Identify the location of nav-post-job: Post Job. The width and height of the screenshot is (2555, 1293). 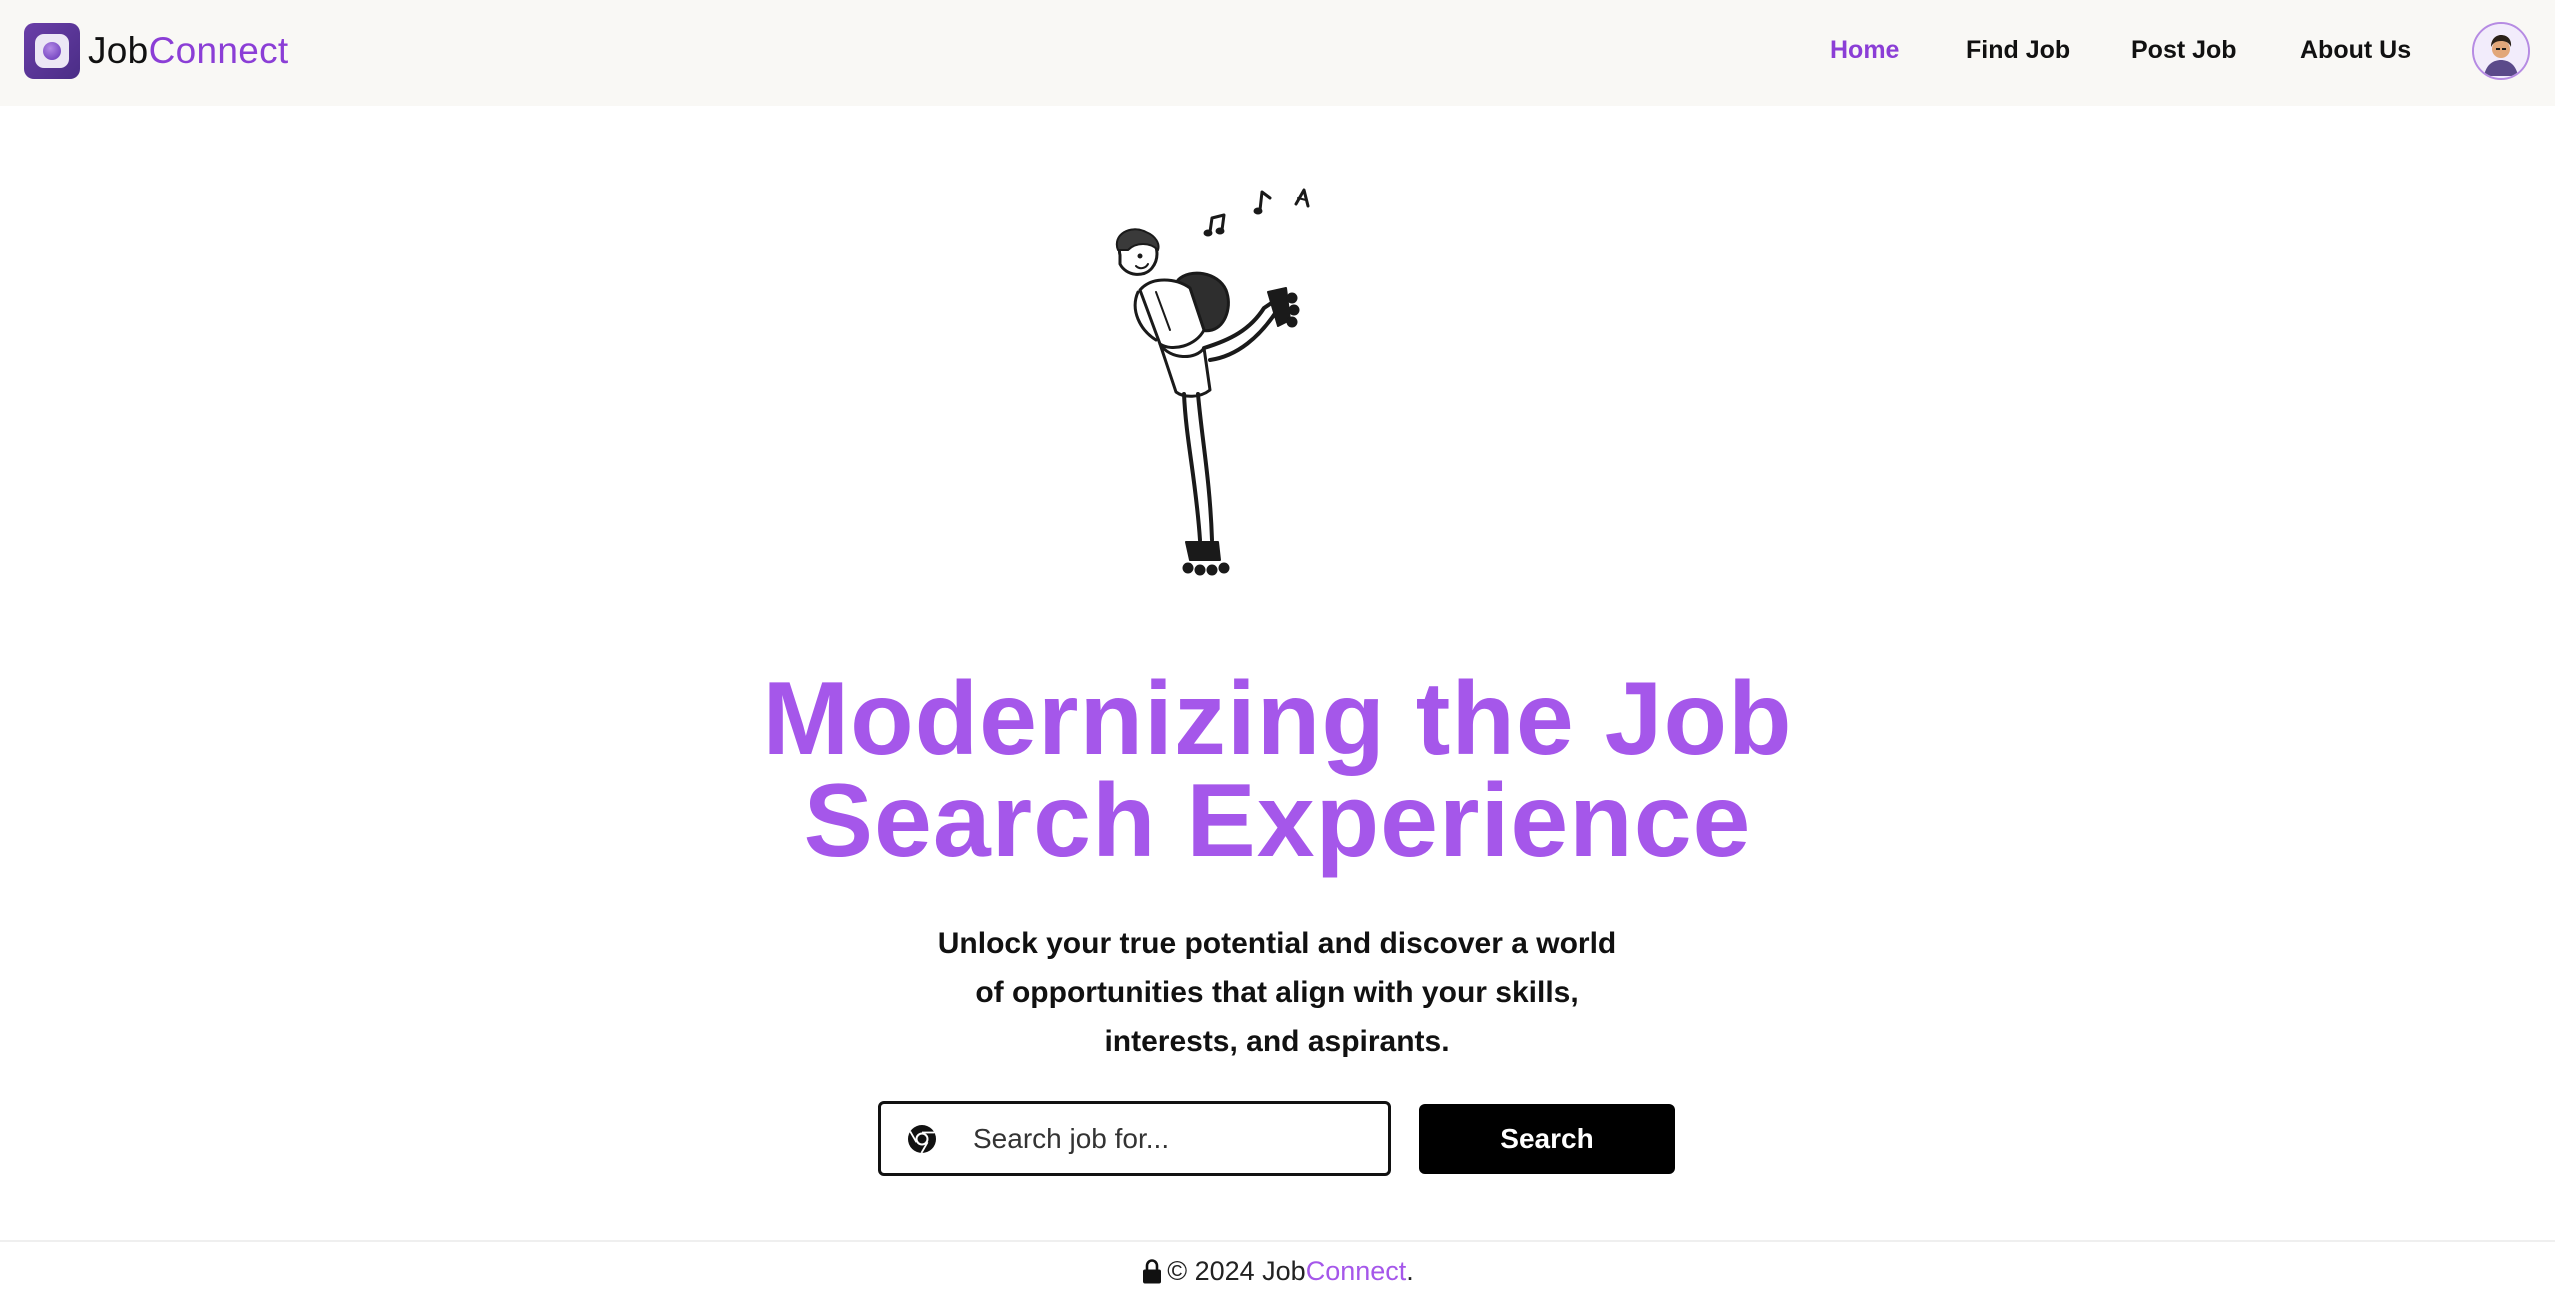
(2184, 50).